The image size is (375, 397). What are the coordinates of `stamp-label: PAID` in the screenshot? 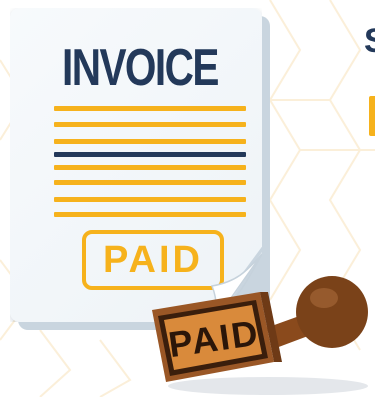 It's located at (214, 338).